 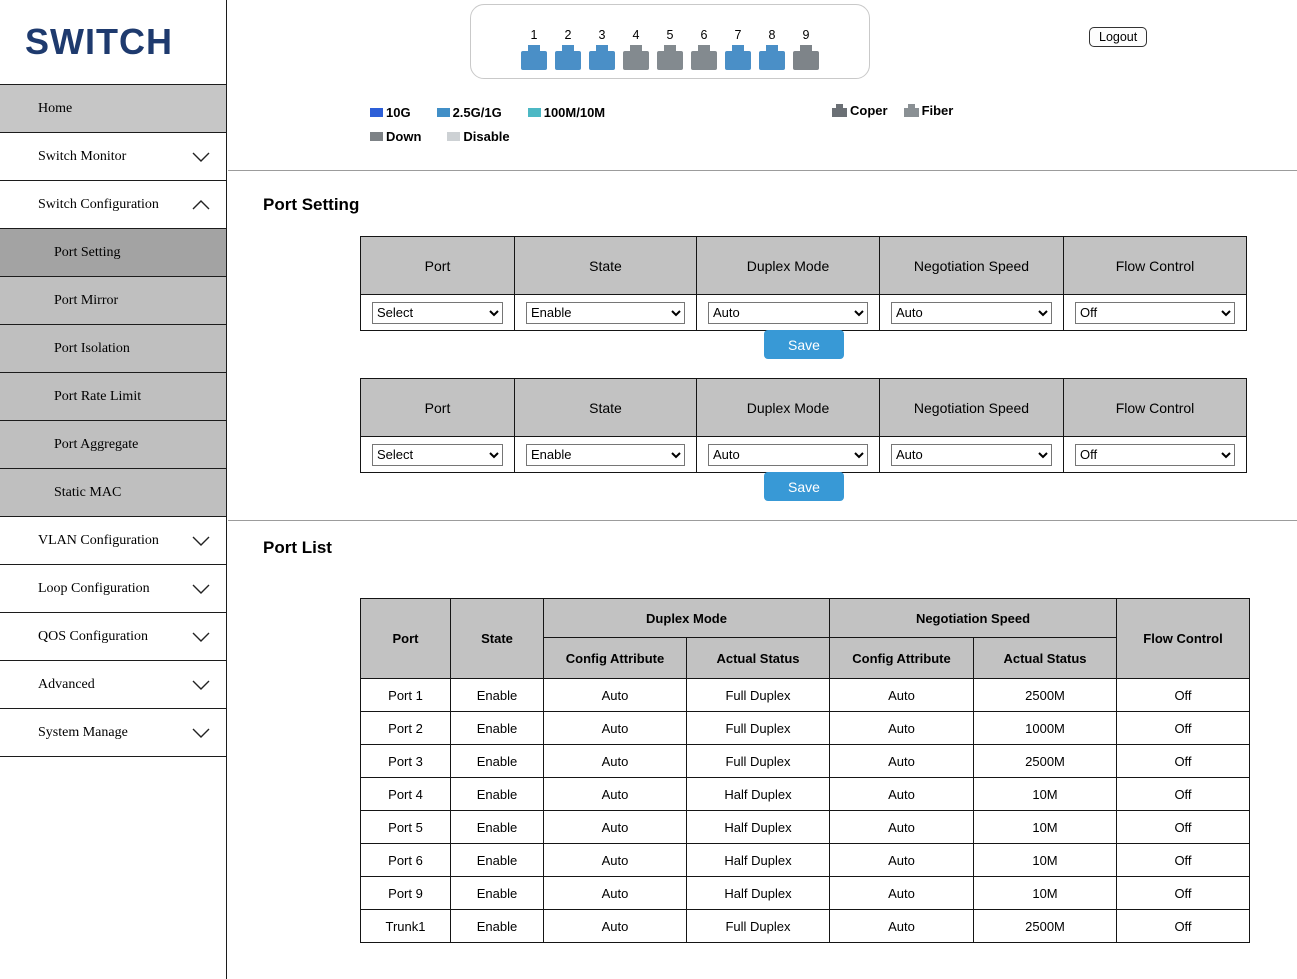 What do you see at coordinates (201, 204) in the screenshot?
I see `chevron-up-icon` at bounding box center [201, 204].